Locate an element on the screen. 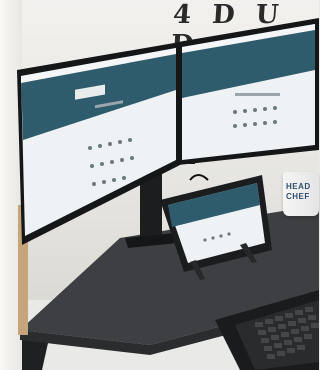 This screenshot has width=320, height=370. mug-text: HEAD CHEF is located at coordinates (298, 192).